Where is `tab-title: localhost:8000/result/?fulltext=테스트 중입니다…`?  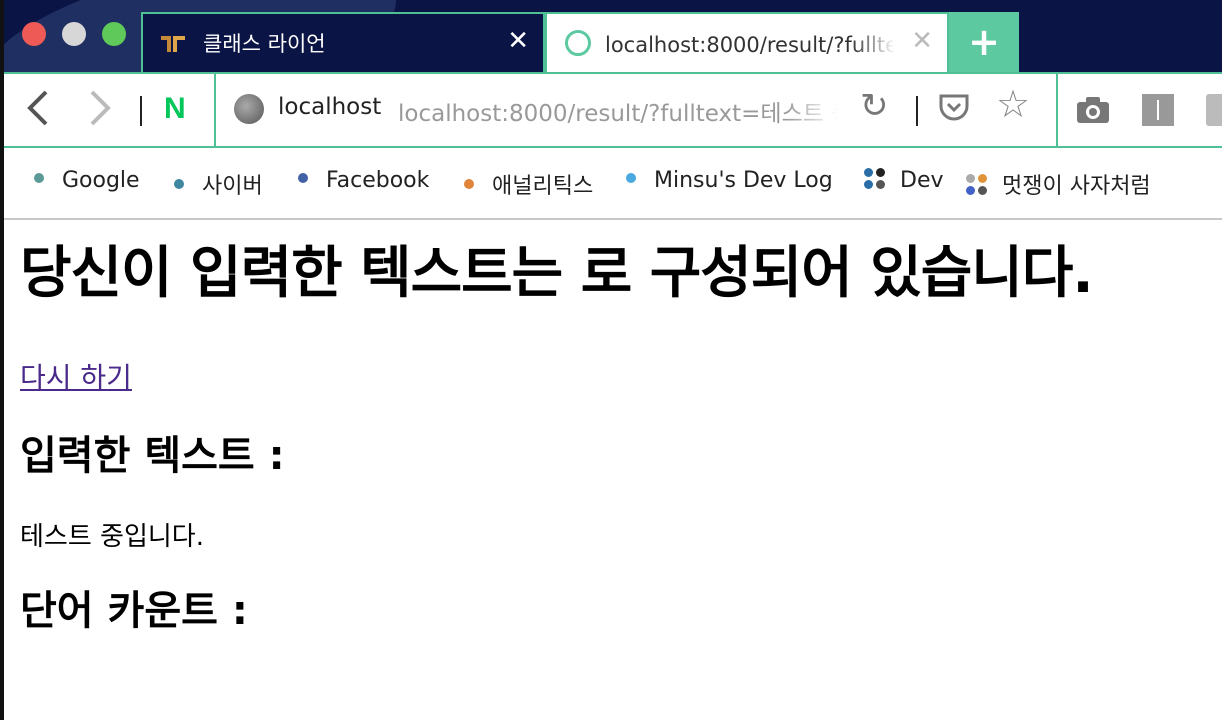 tab-title: localhost:8000/result/?fulltext=테스트 중입니다… is located at coordinates (750, 45).